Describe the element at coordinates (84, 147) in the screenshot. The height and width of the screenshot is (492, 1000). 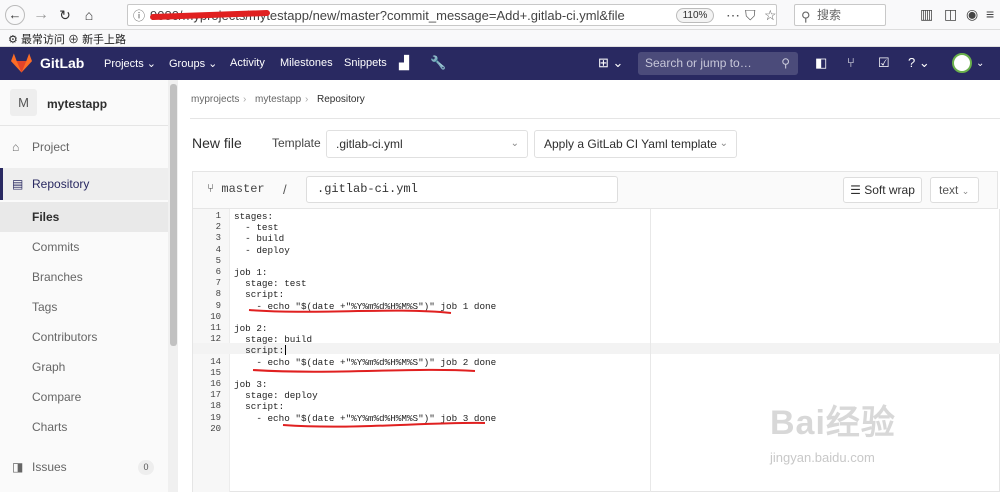
I see `sidebar-item-project: ⌂ Project` at that location.